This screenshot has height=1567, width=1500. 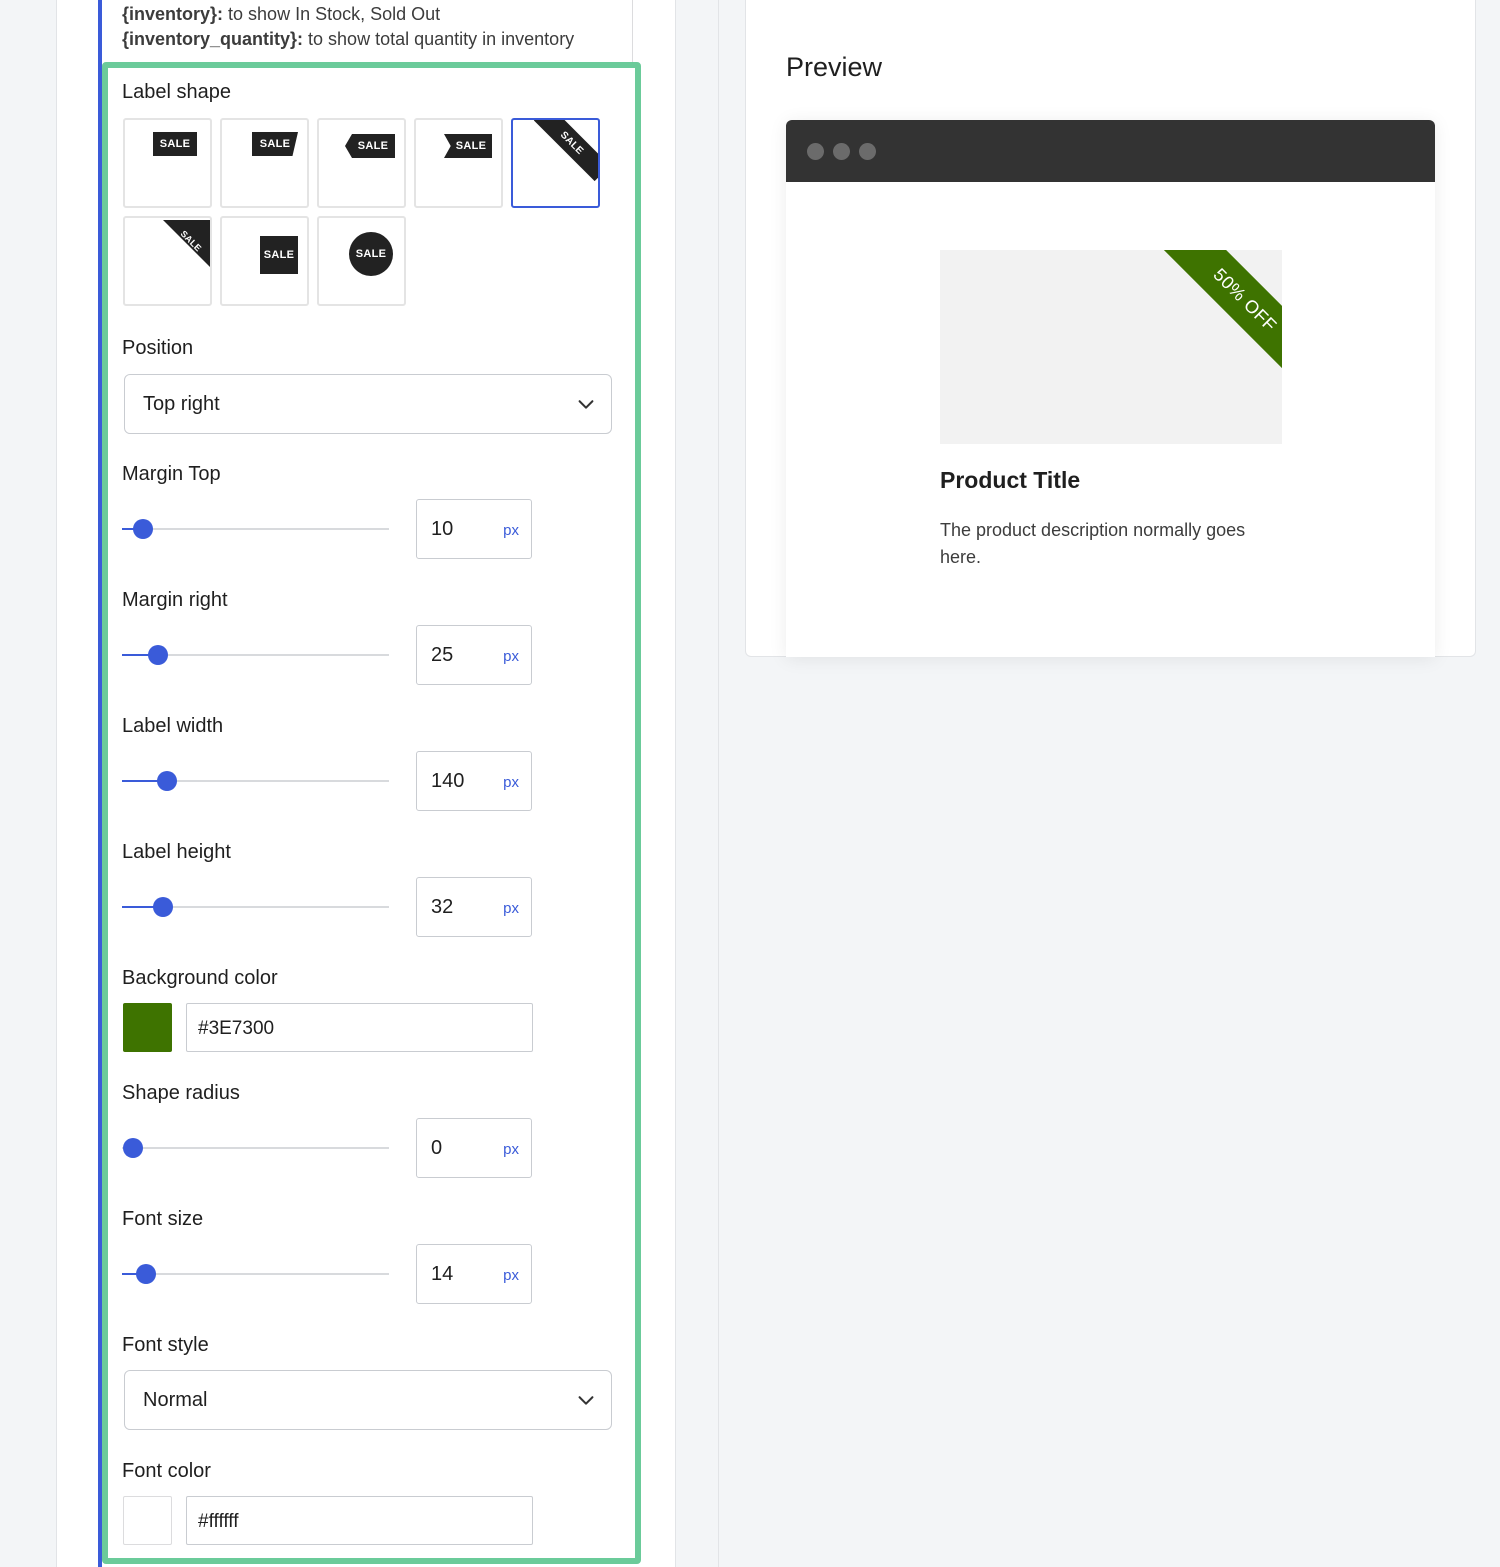 I want to click on font-size-value: 14, so click(x=442, y=1274).